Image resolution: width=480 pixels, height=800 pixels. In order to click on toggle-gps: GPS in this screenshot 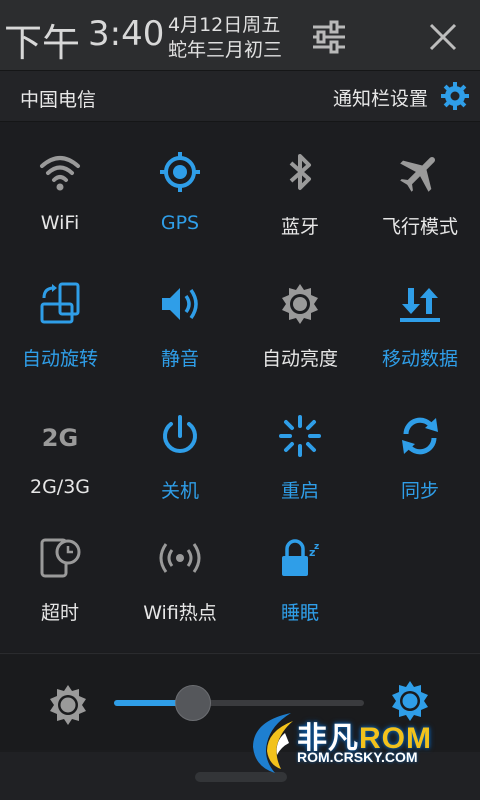, I will do `click(180, 192)`.